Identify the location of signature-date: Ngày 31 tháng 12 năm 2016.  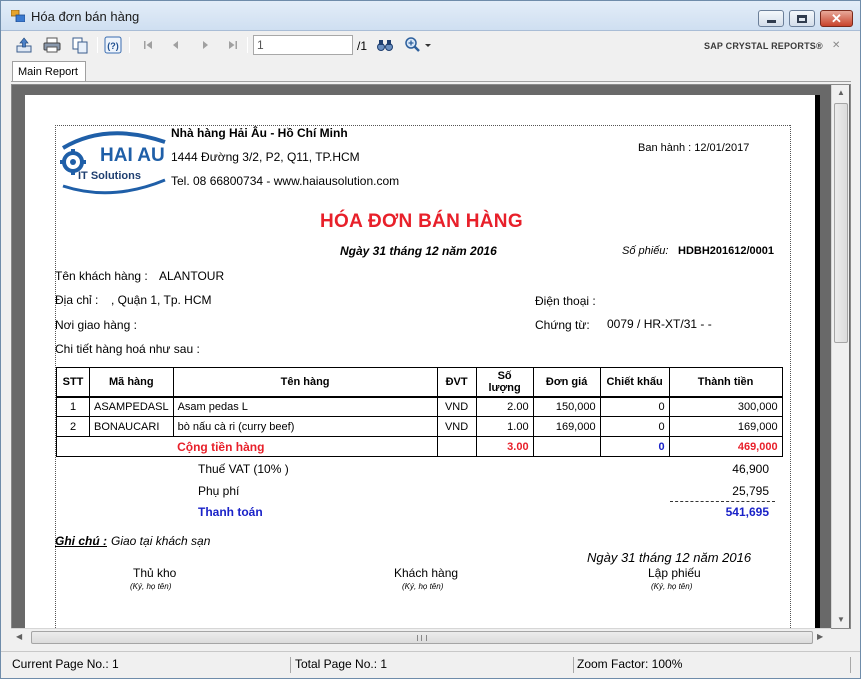
(669, 557).